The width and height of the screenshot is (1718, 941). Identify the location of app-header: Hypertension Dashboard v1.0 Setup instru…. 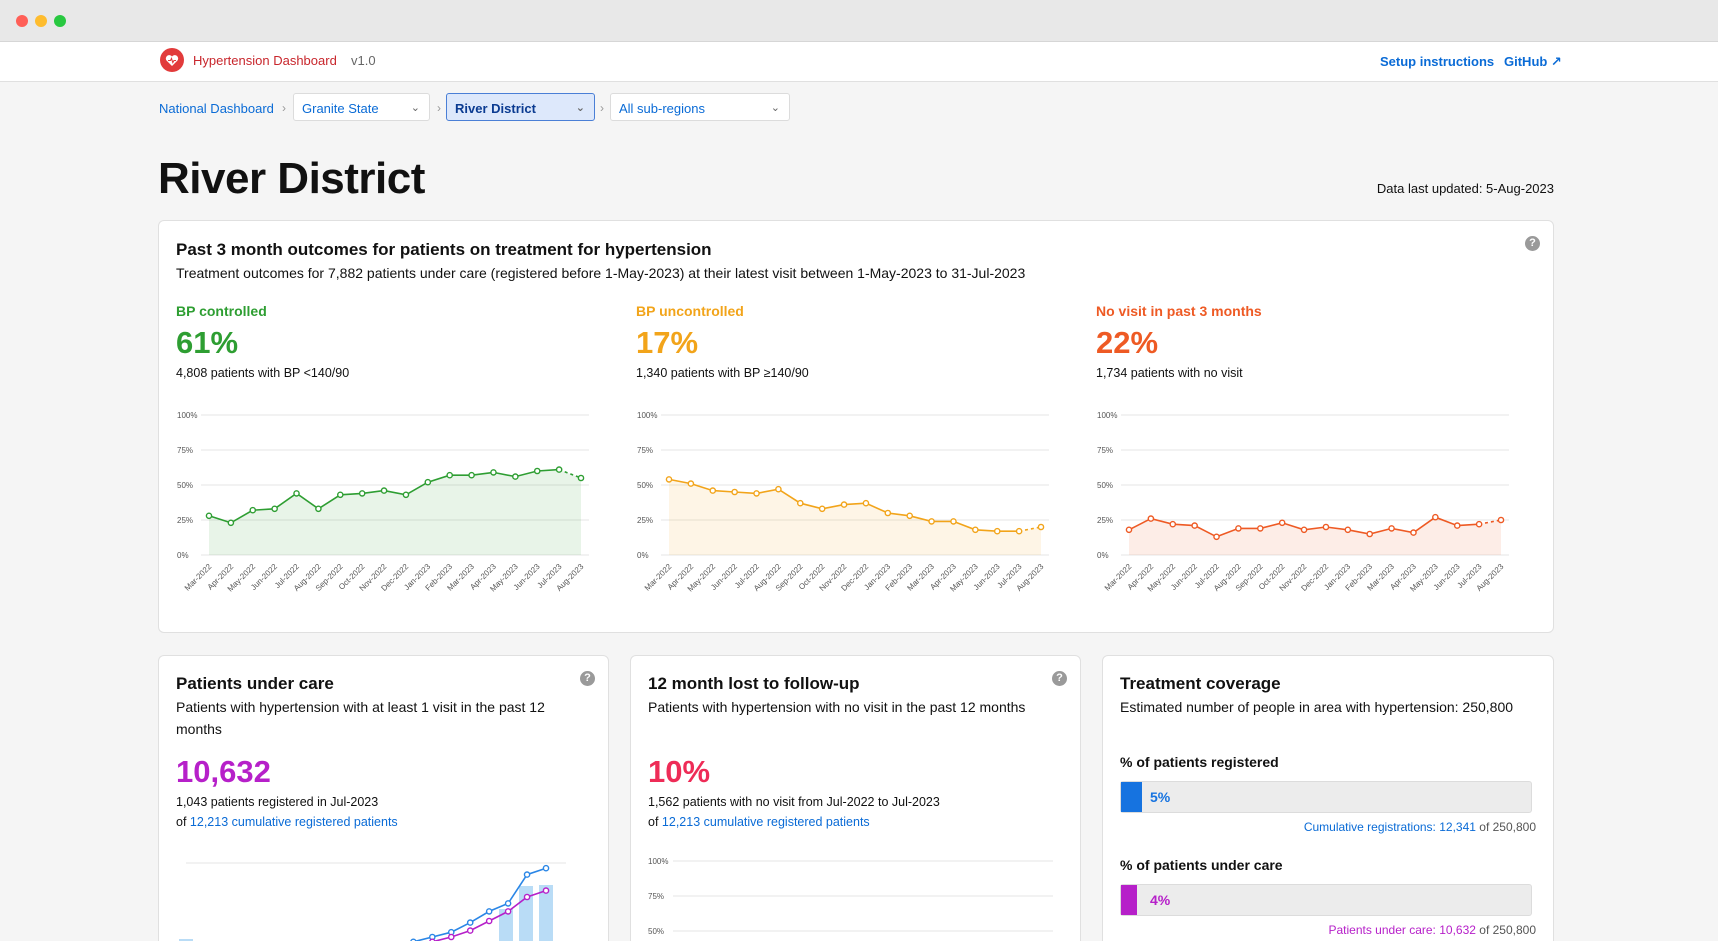
(859, 62).